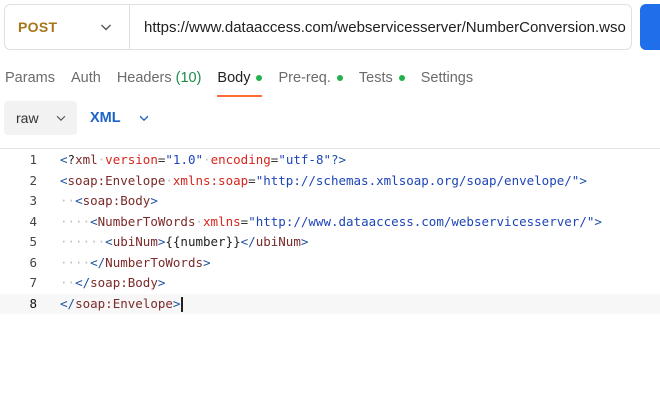 This screenshot has width=660, height=413. I want to click on divider, so click(330, 148).